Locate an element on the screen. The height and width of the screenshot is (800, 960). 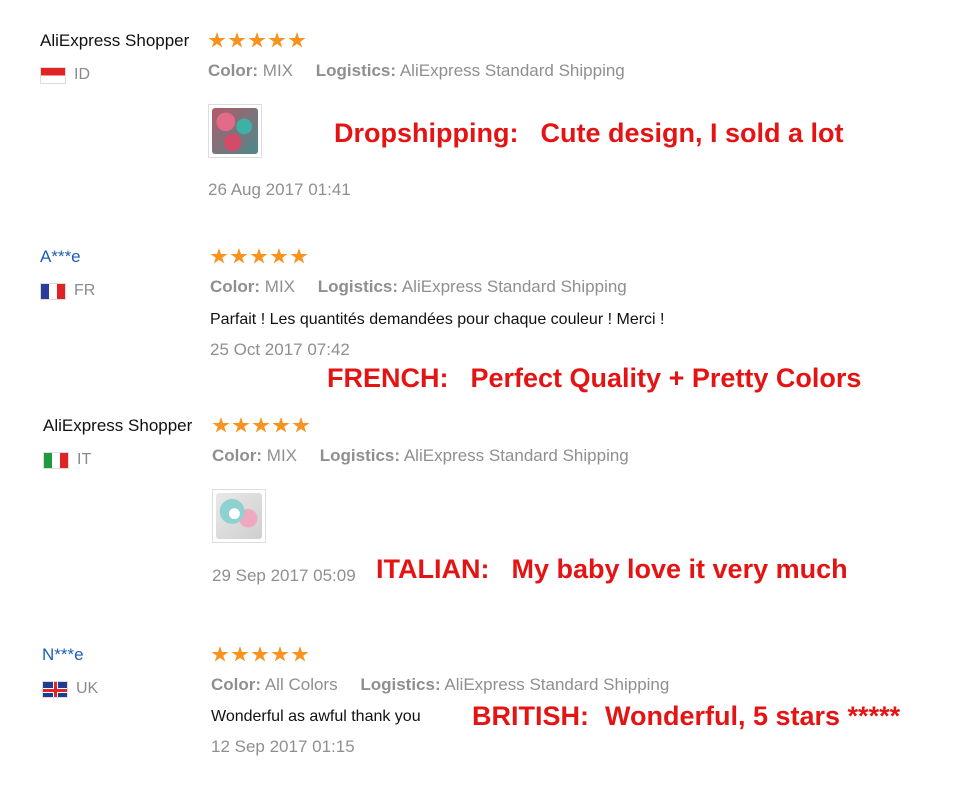
annotation-tag: Dropshipping: is located at coordinates (426, 133).